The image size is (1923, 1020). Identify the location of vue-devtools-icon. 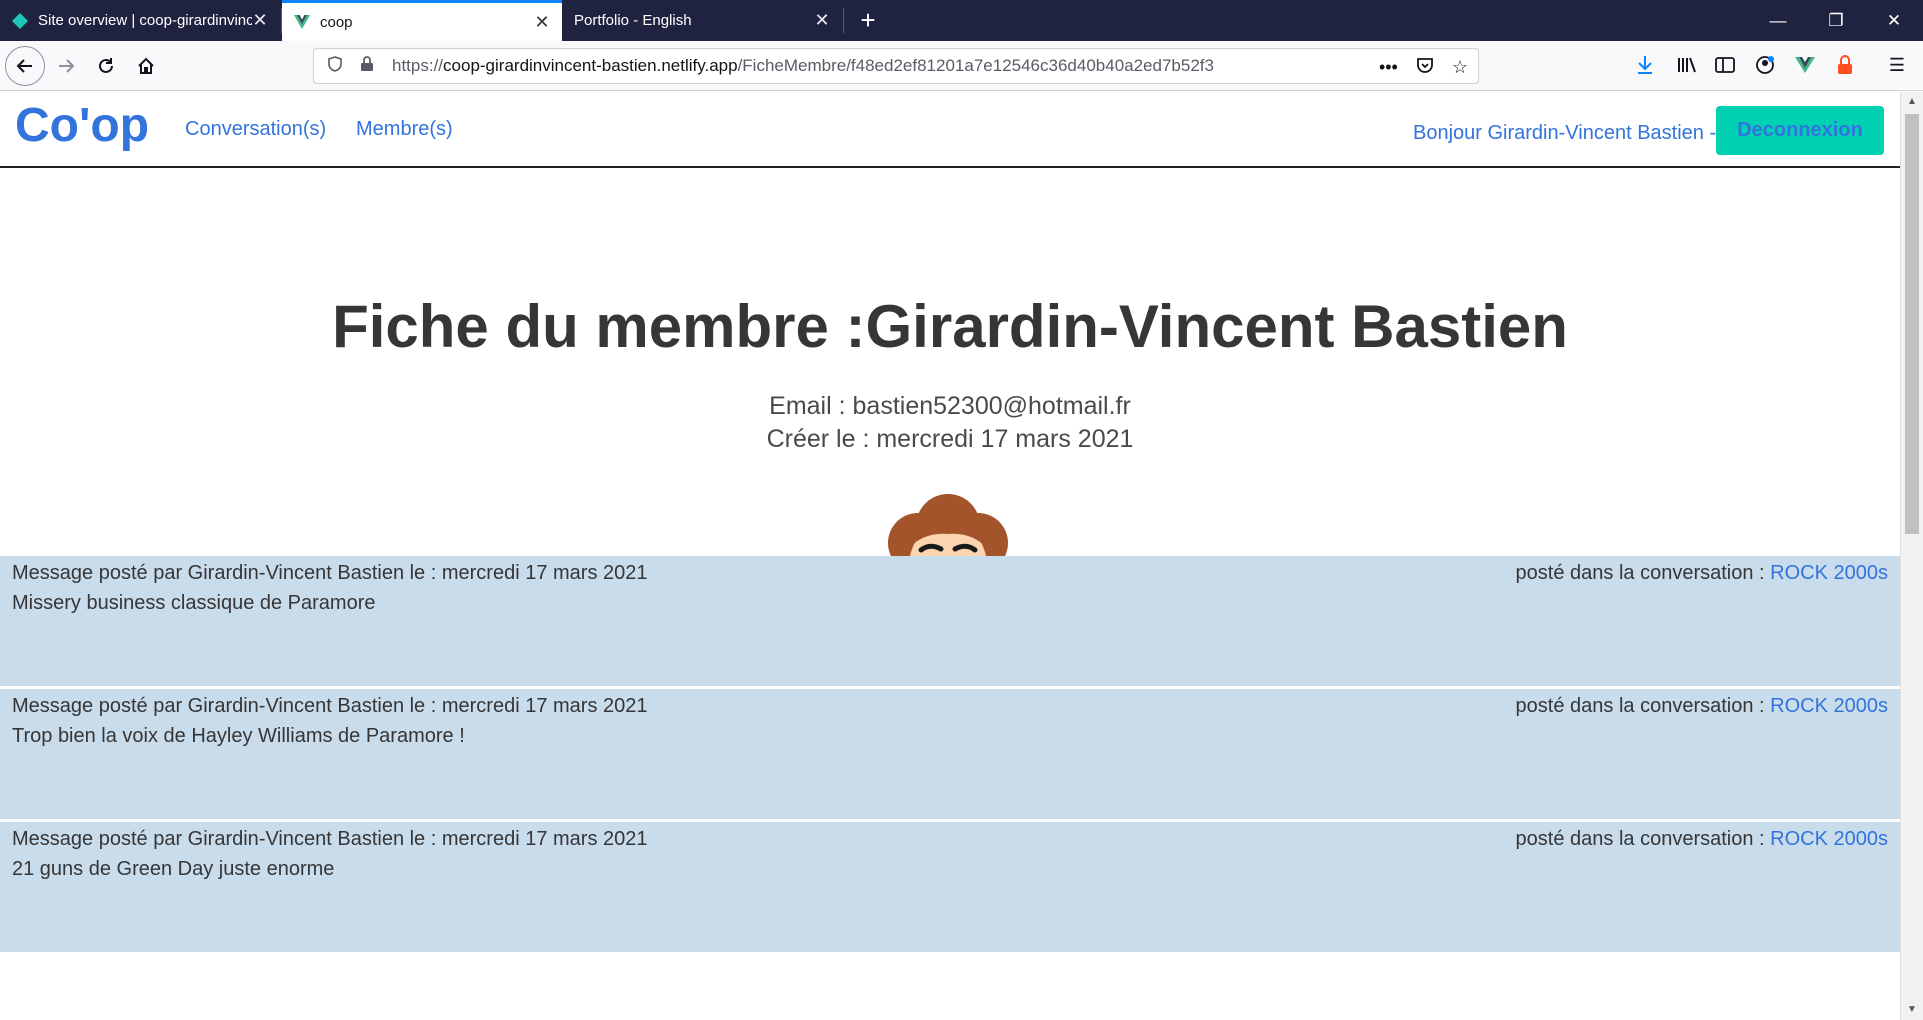
(1805, 65).